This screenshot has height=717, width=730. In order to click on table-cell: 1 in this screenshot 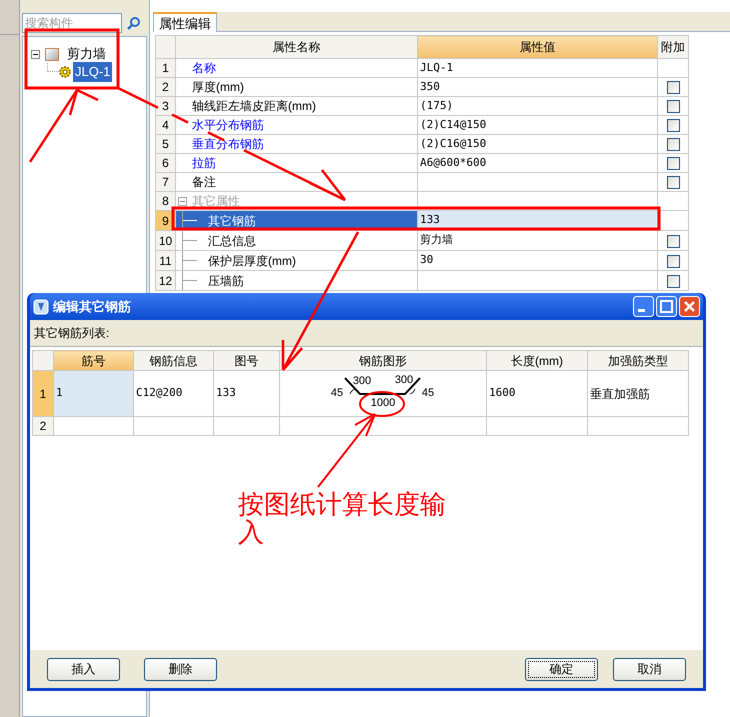, I will do `click(94, 393)`.